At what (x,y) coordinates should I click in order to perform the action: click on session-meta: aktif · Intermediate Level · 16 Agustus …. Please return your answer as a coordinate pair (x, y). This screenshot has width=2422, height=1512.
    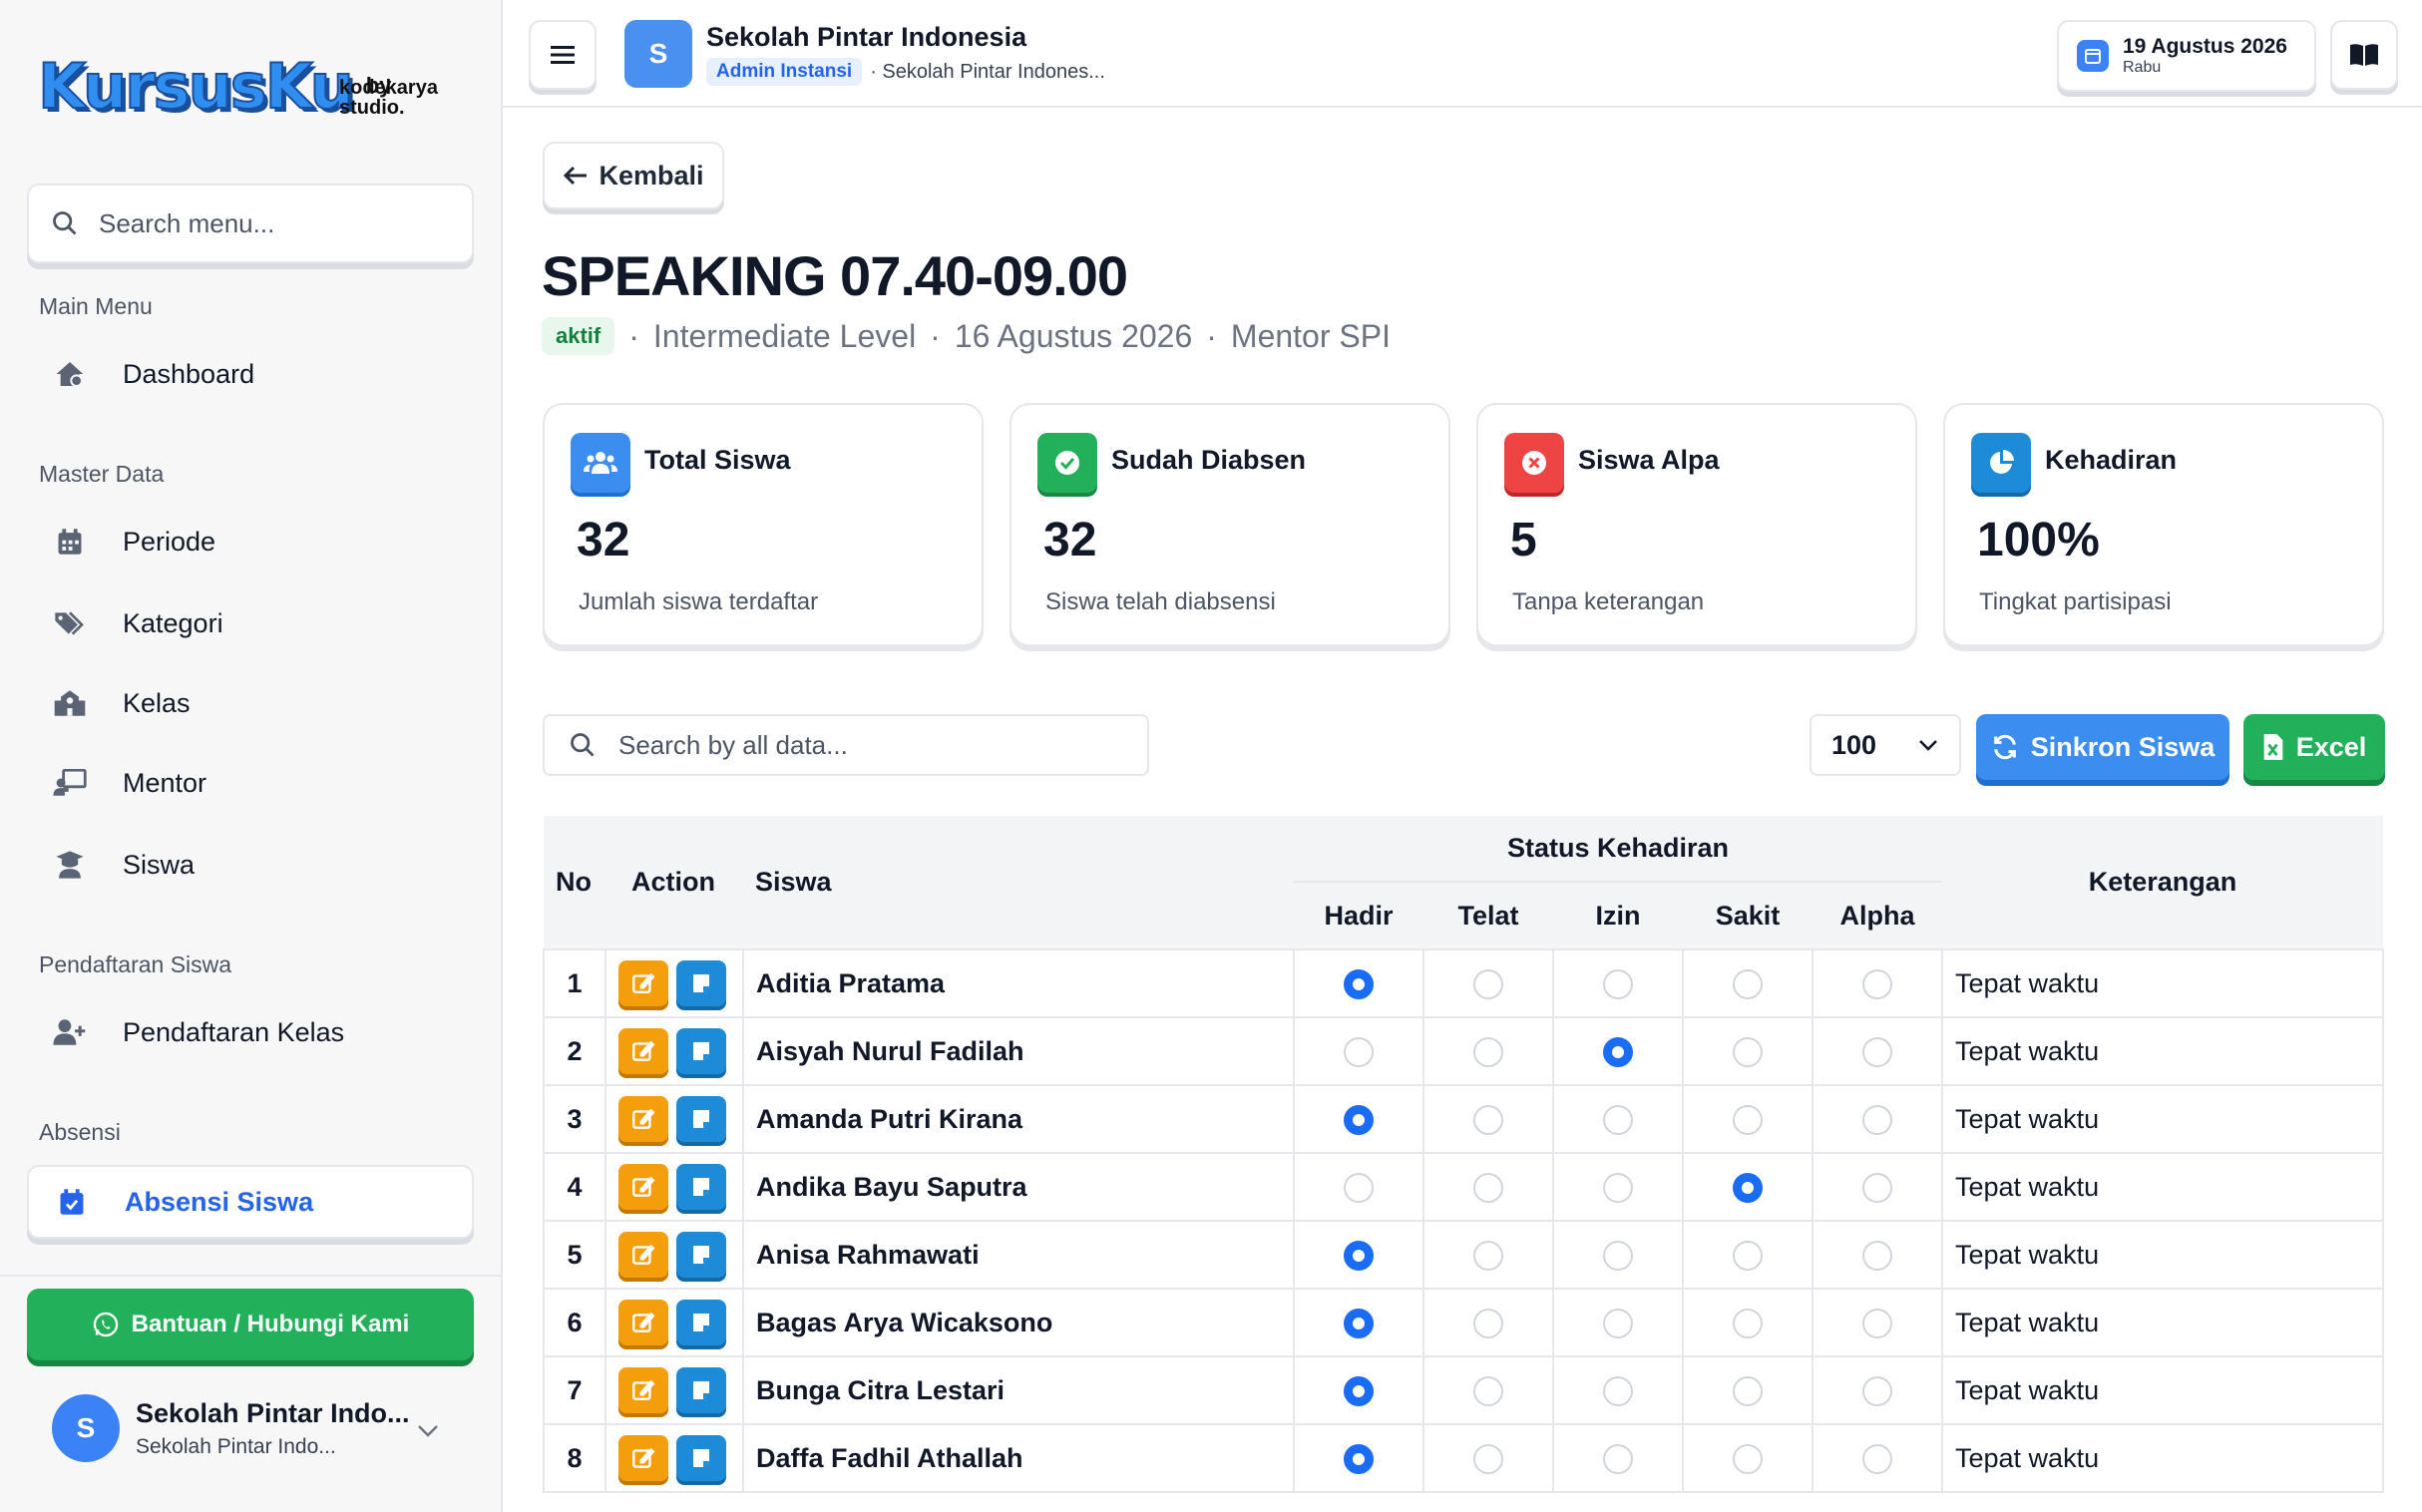
    Looking at the image, I should click on (966, 336).